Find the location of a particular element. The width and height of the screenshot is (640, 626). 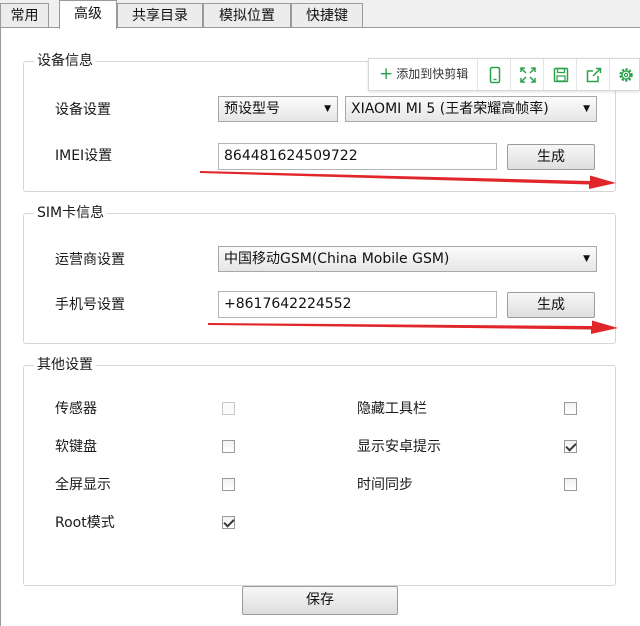

annotation-arrow-phone is located at coordinates (413, 327).